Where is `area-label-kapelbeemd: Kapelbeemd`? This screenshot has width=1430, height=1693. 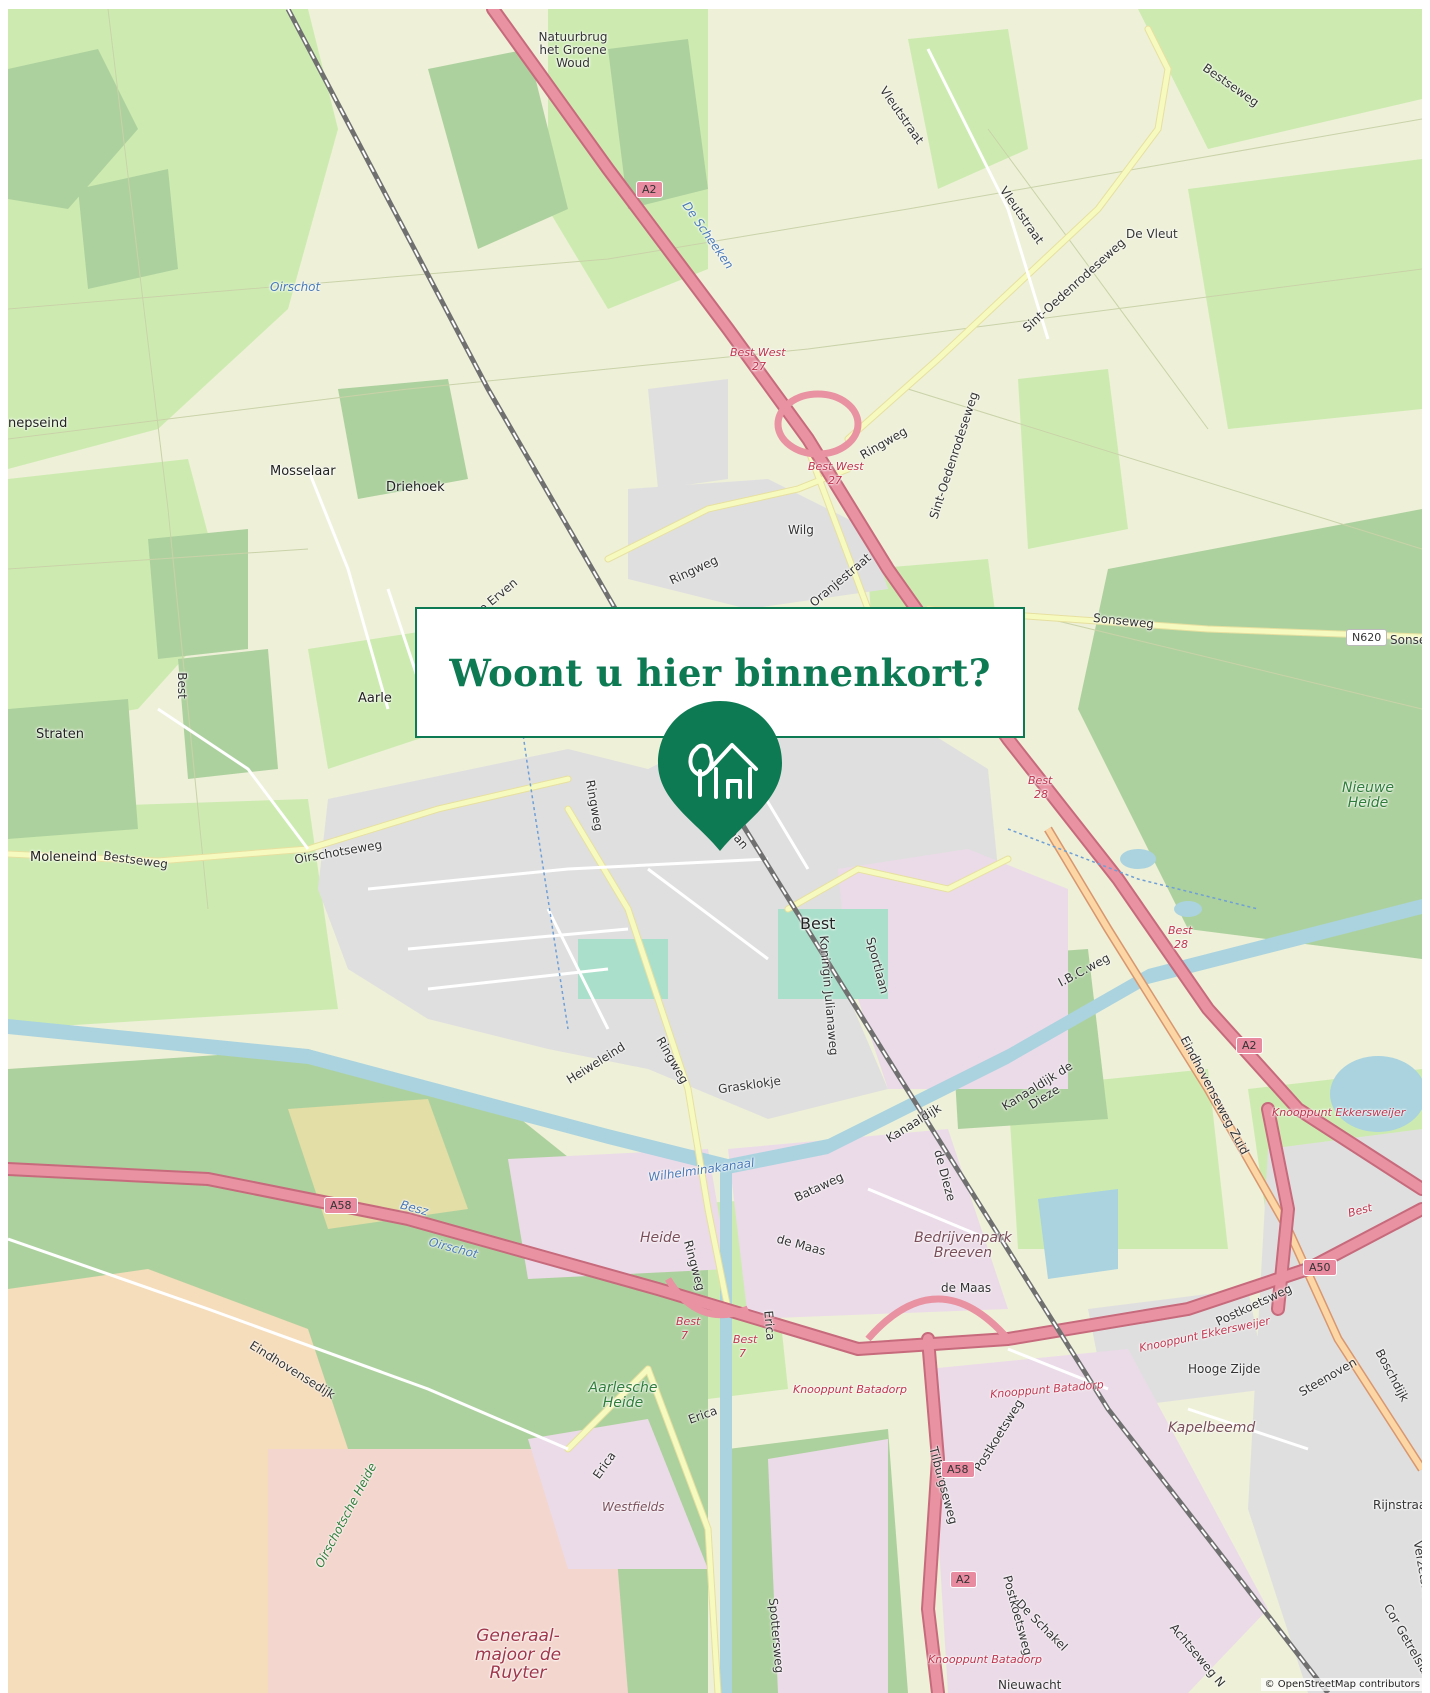
area-label-kapelbeemd: Kapelbeemd is located at coordinates (1212, 1428).